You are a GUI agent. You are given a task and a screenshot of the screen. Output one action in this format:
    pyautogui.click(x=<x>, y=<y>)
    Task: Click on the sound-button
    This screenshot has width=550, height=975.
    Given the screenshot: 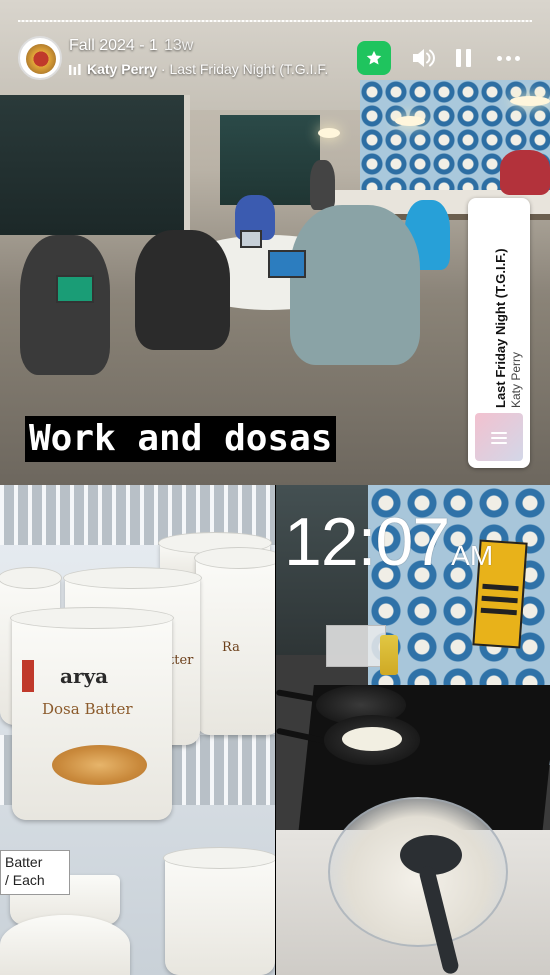 What is the action you would take?
    pyautogui.click(x=423, y=58)
    